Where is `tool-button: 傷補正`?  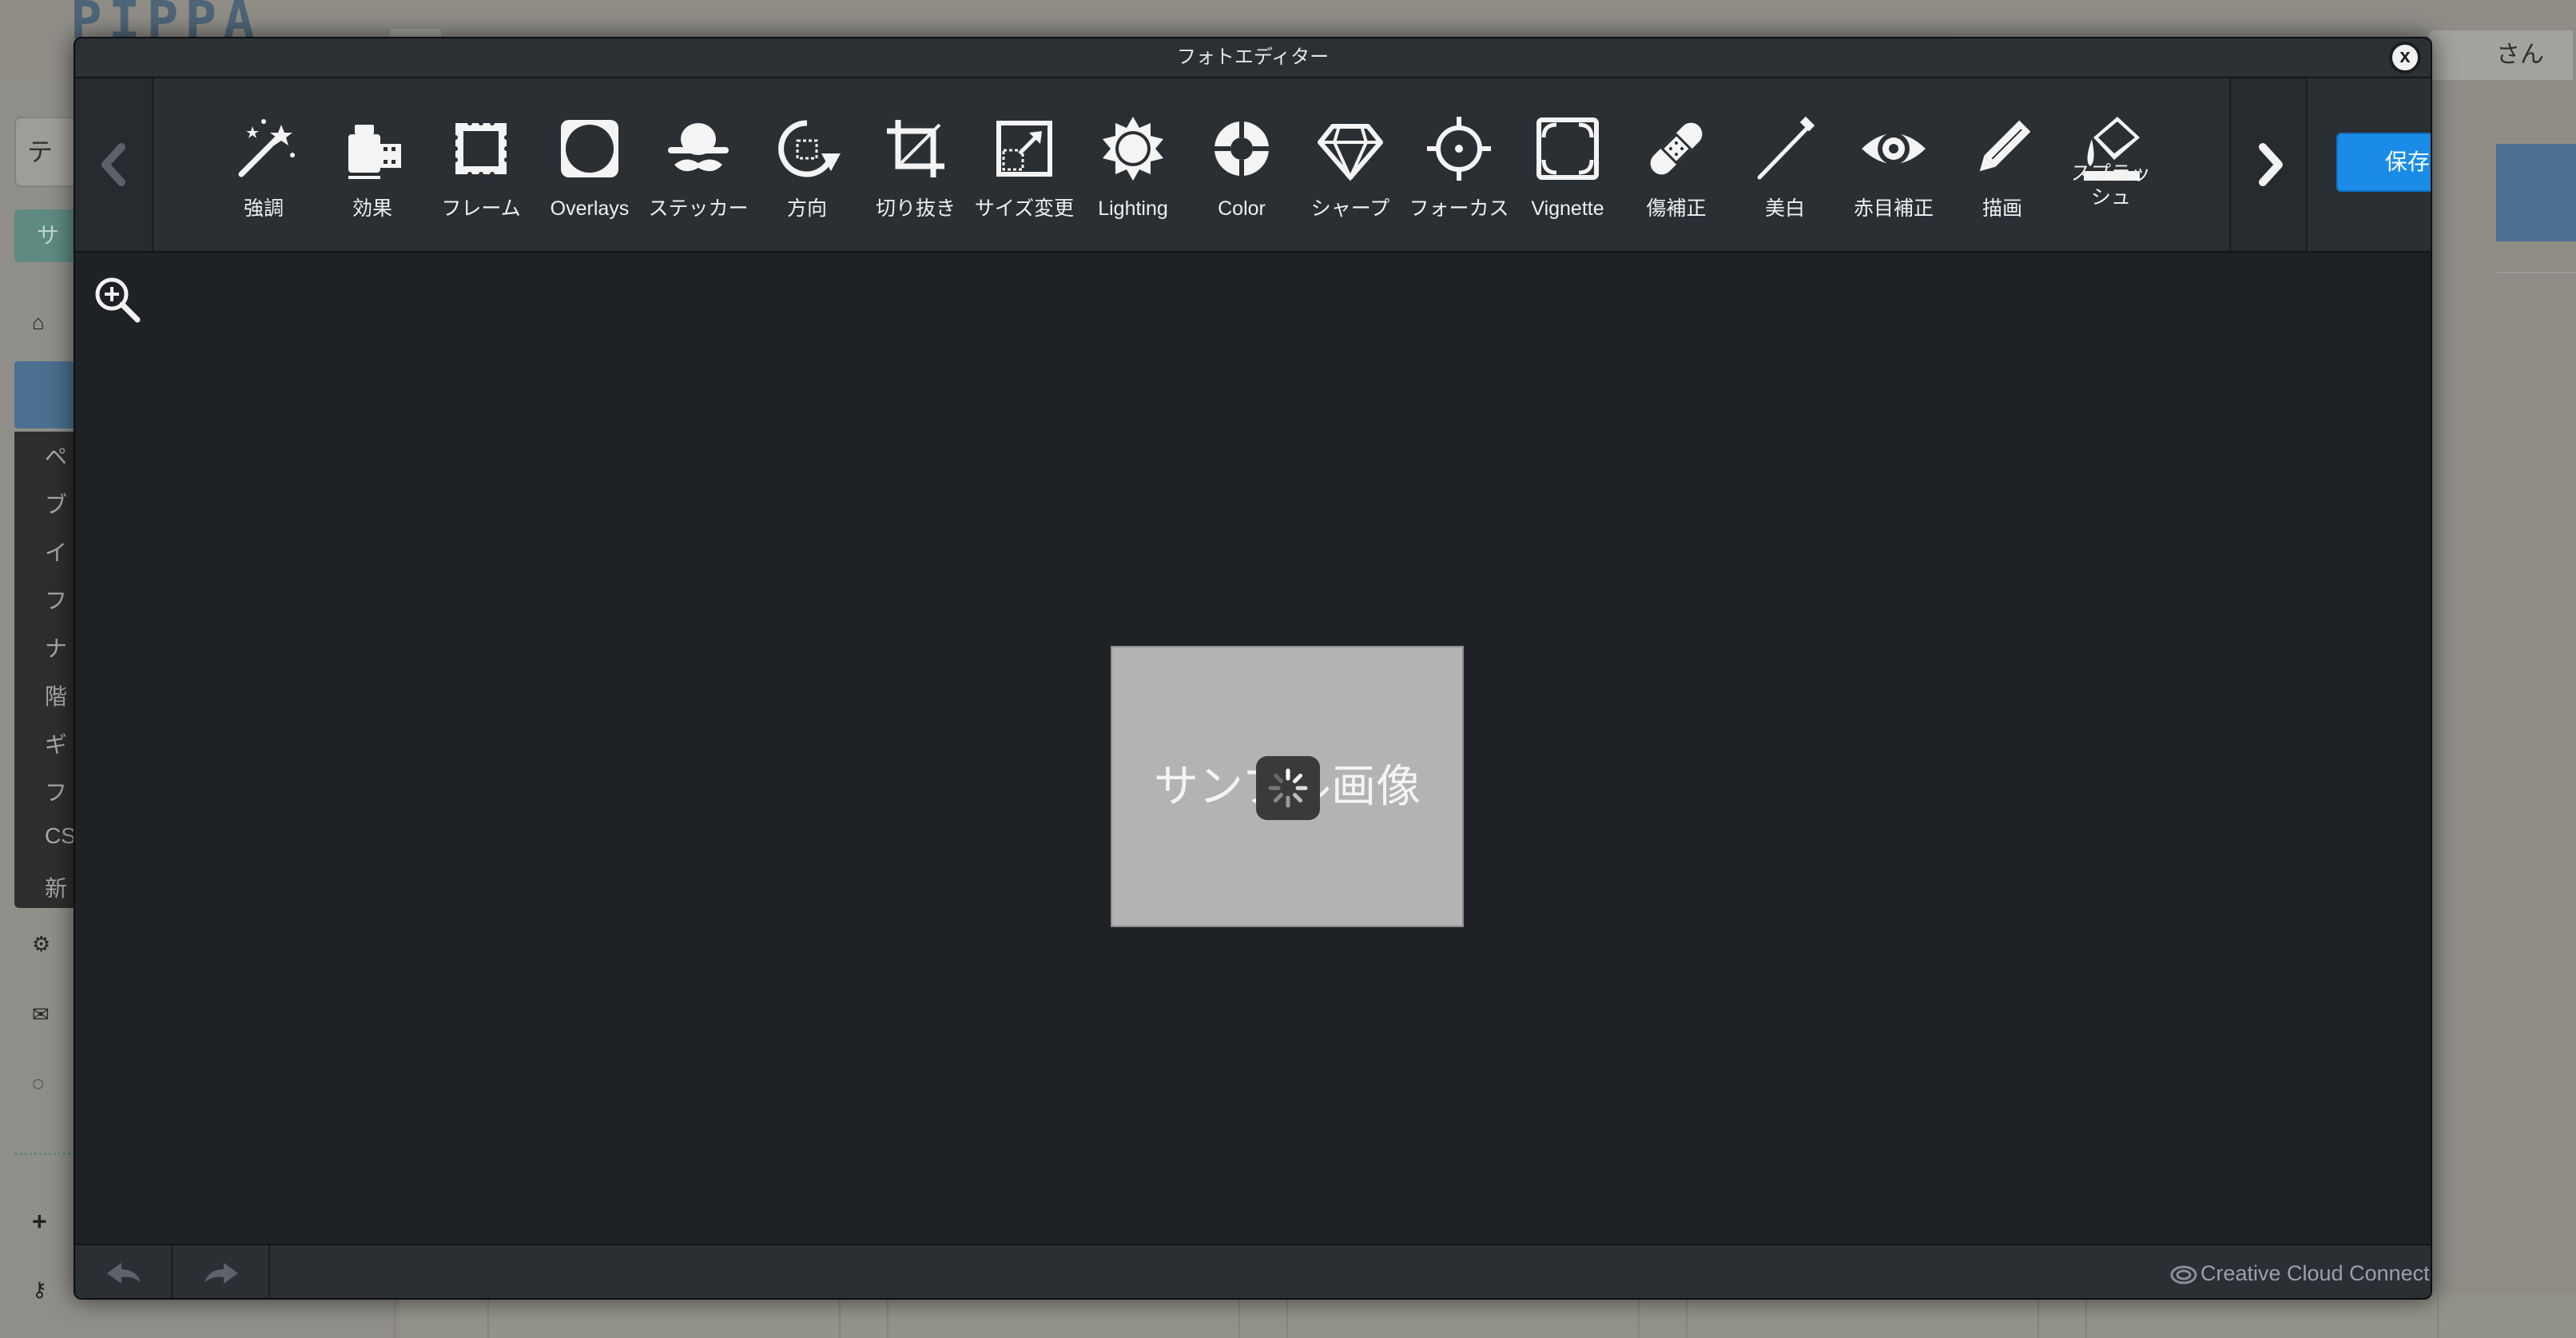
tool-button: 傷補正 is located at coordinates (1676, 165).